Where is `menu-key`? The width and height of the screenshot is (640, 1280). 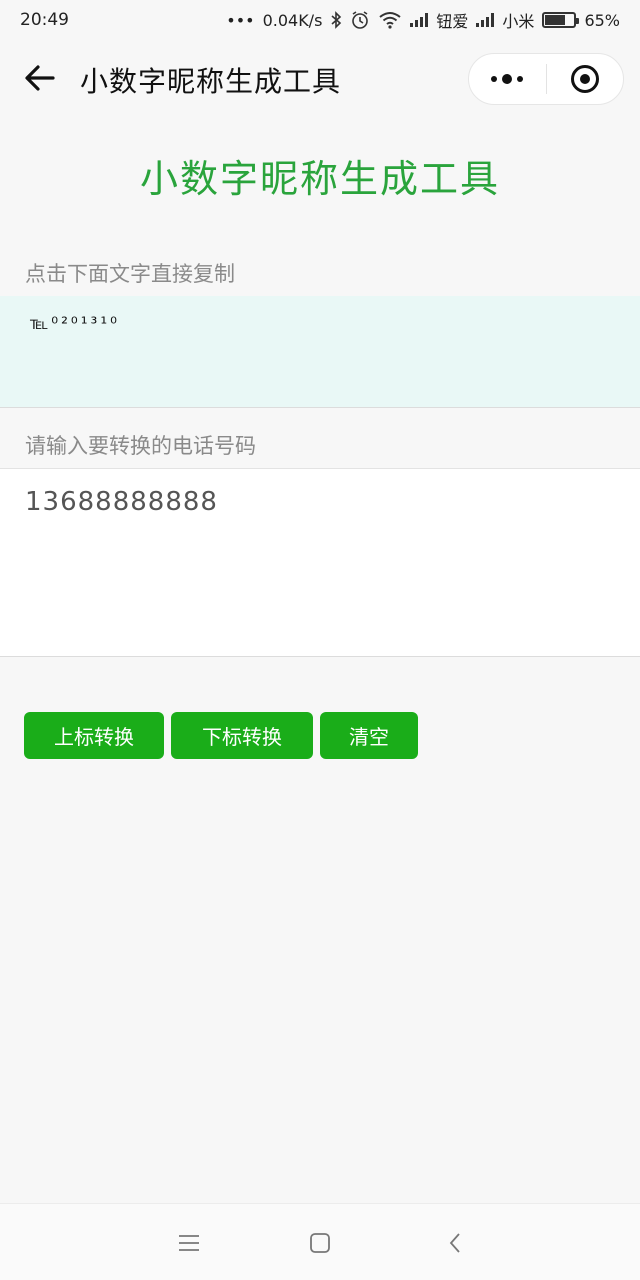
menu-key is located at coordinates (189, 1243).